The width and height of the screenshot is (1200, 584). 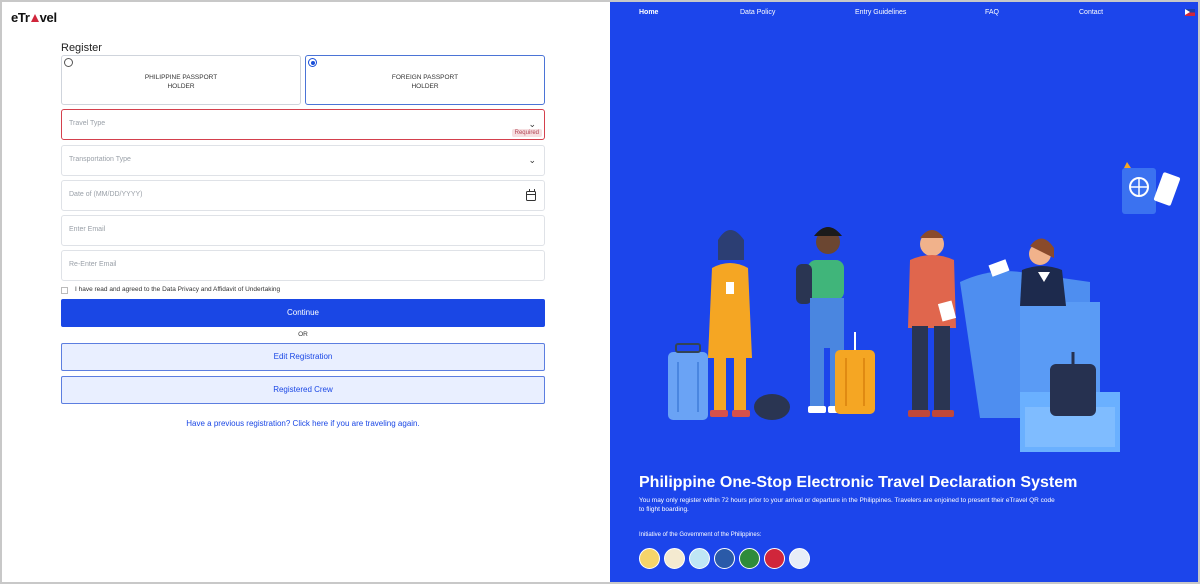 I want to click on duffel-bag, so click(x=772, y=407).